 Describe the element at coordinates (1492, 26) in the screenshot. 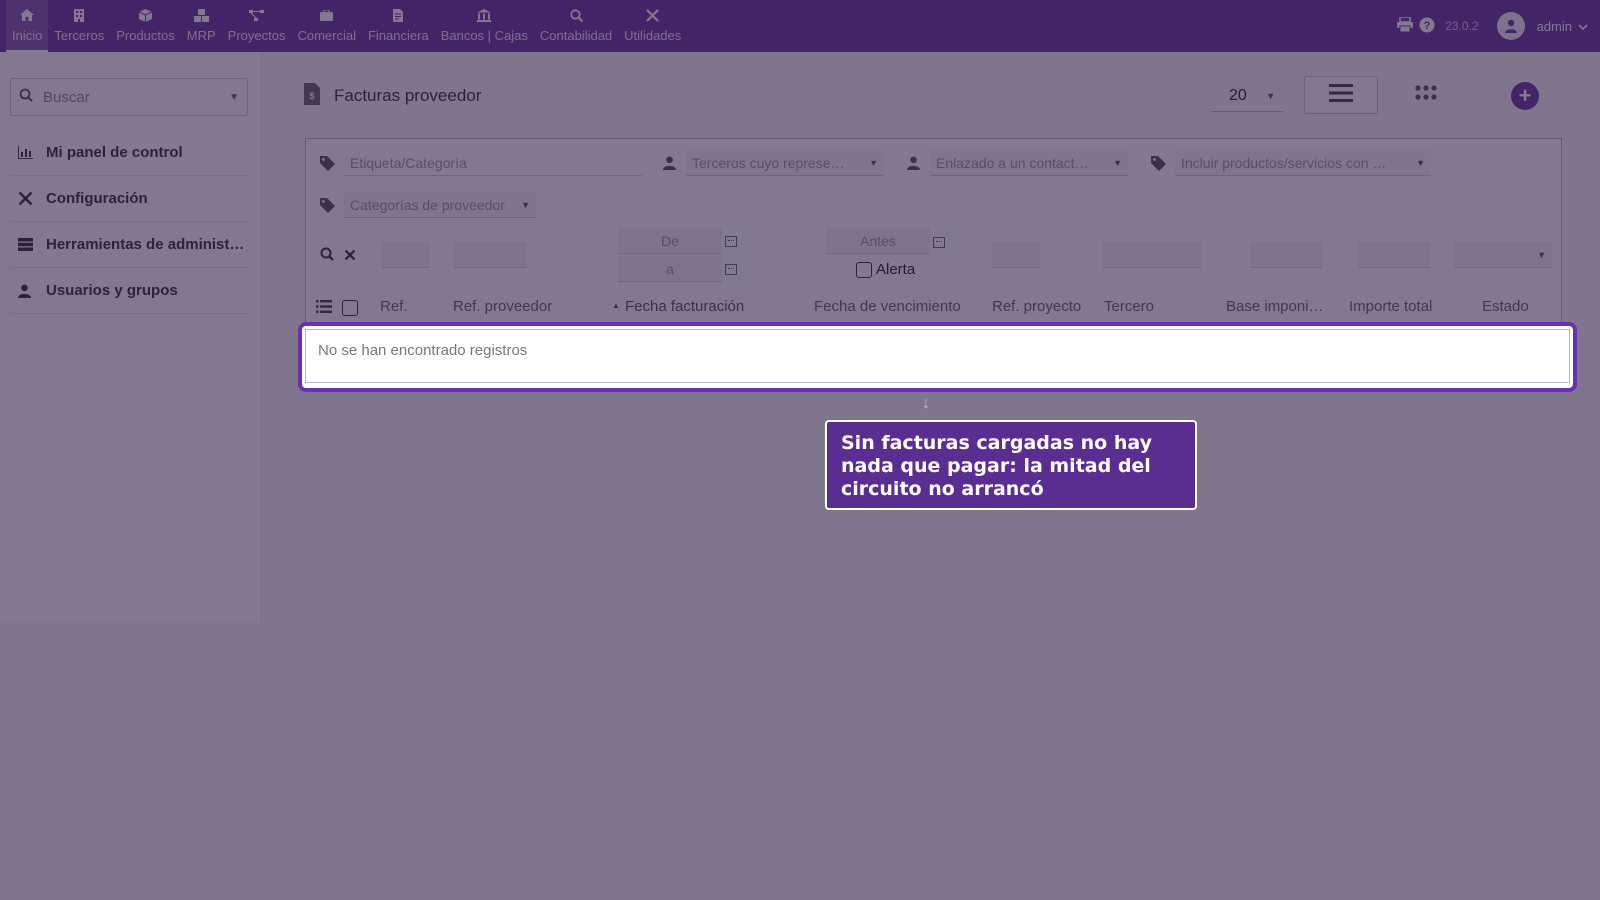

I see `top-right-tools: ? 23.0.2 admin` at that location.